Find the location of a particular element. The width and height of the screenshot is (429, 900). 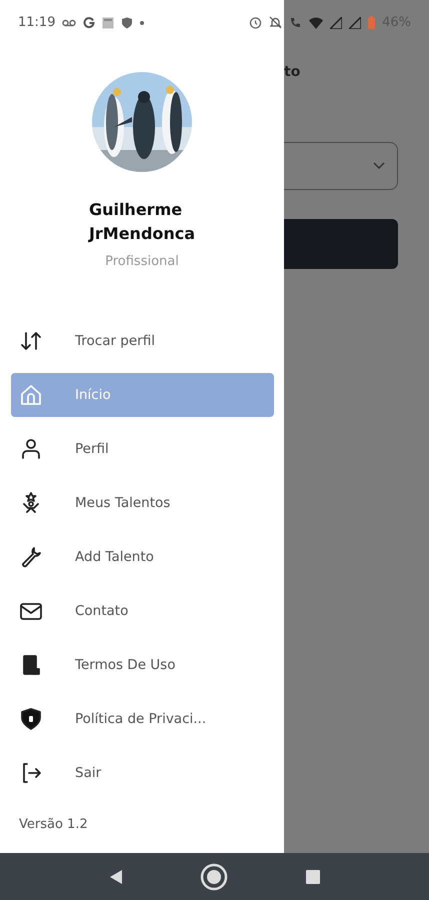

menu-item: Meus Talentos is located at coordinates (142, 503).